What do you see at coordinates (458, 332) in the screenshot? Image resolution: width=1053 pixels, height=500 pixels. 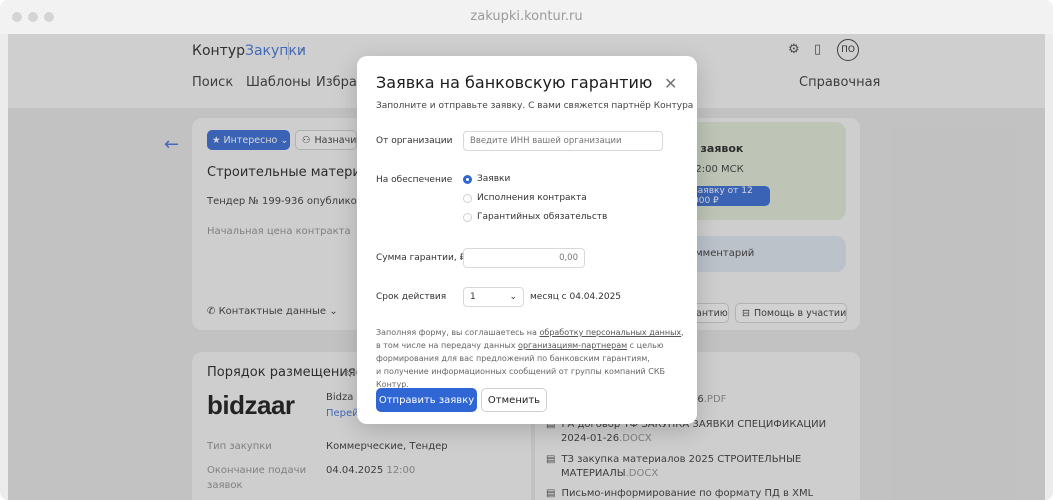 I see `consent-text: Заполняя форму, вы соглашаетесь на` at bounding box center [458, 332].